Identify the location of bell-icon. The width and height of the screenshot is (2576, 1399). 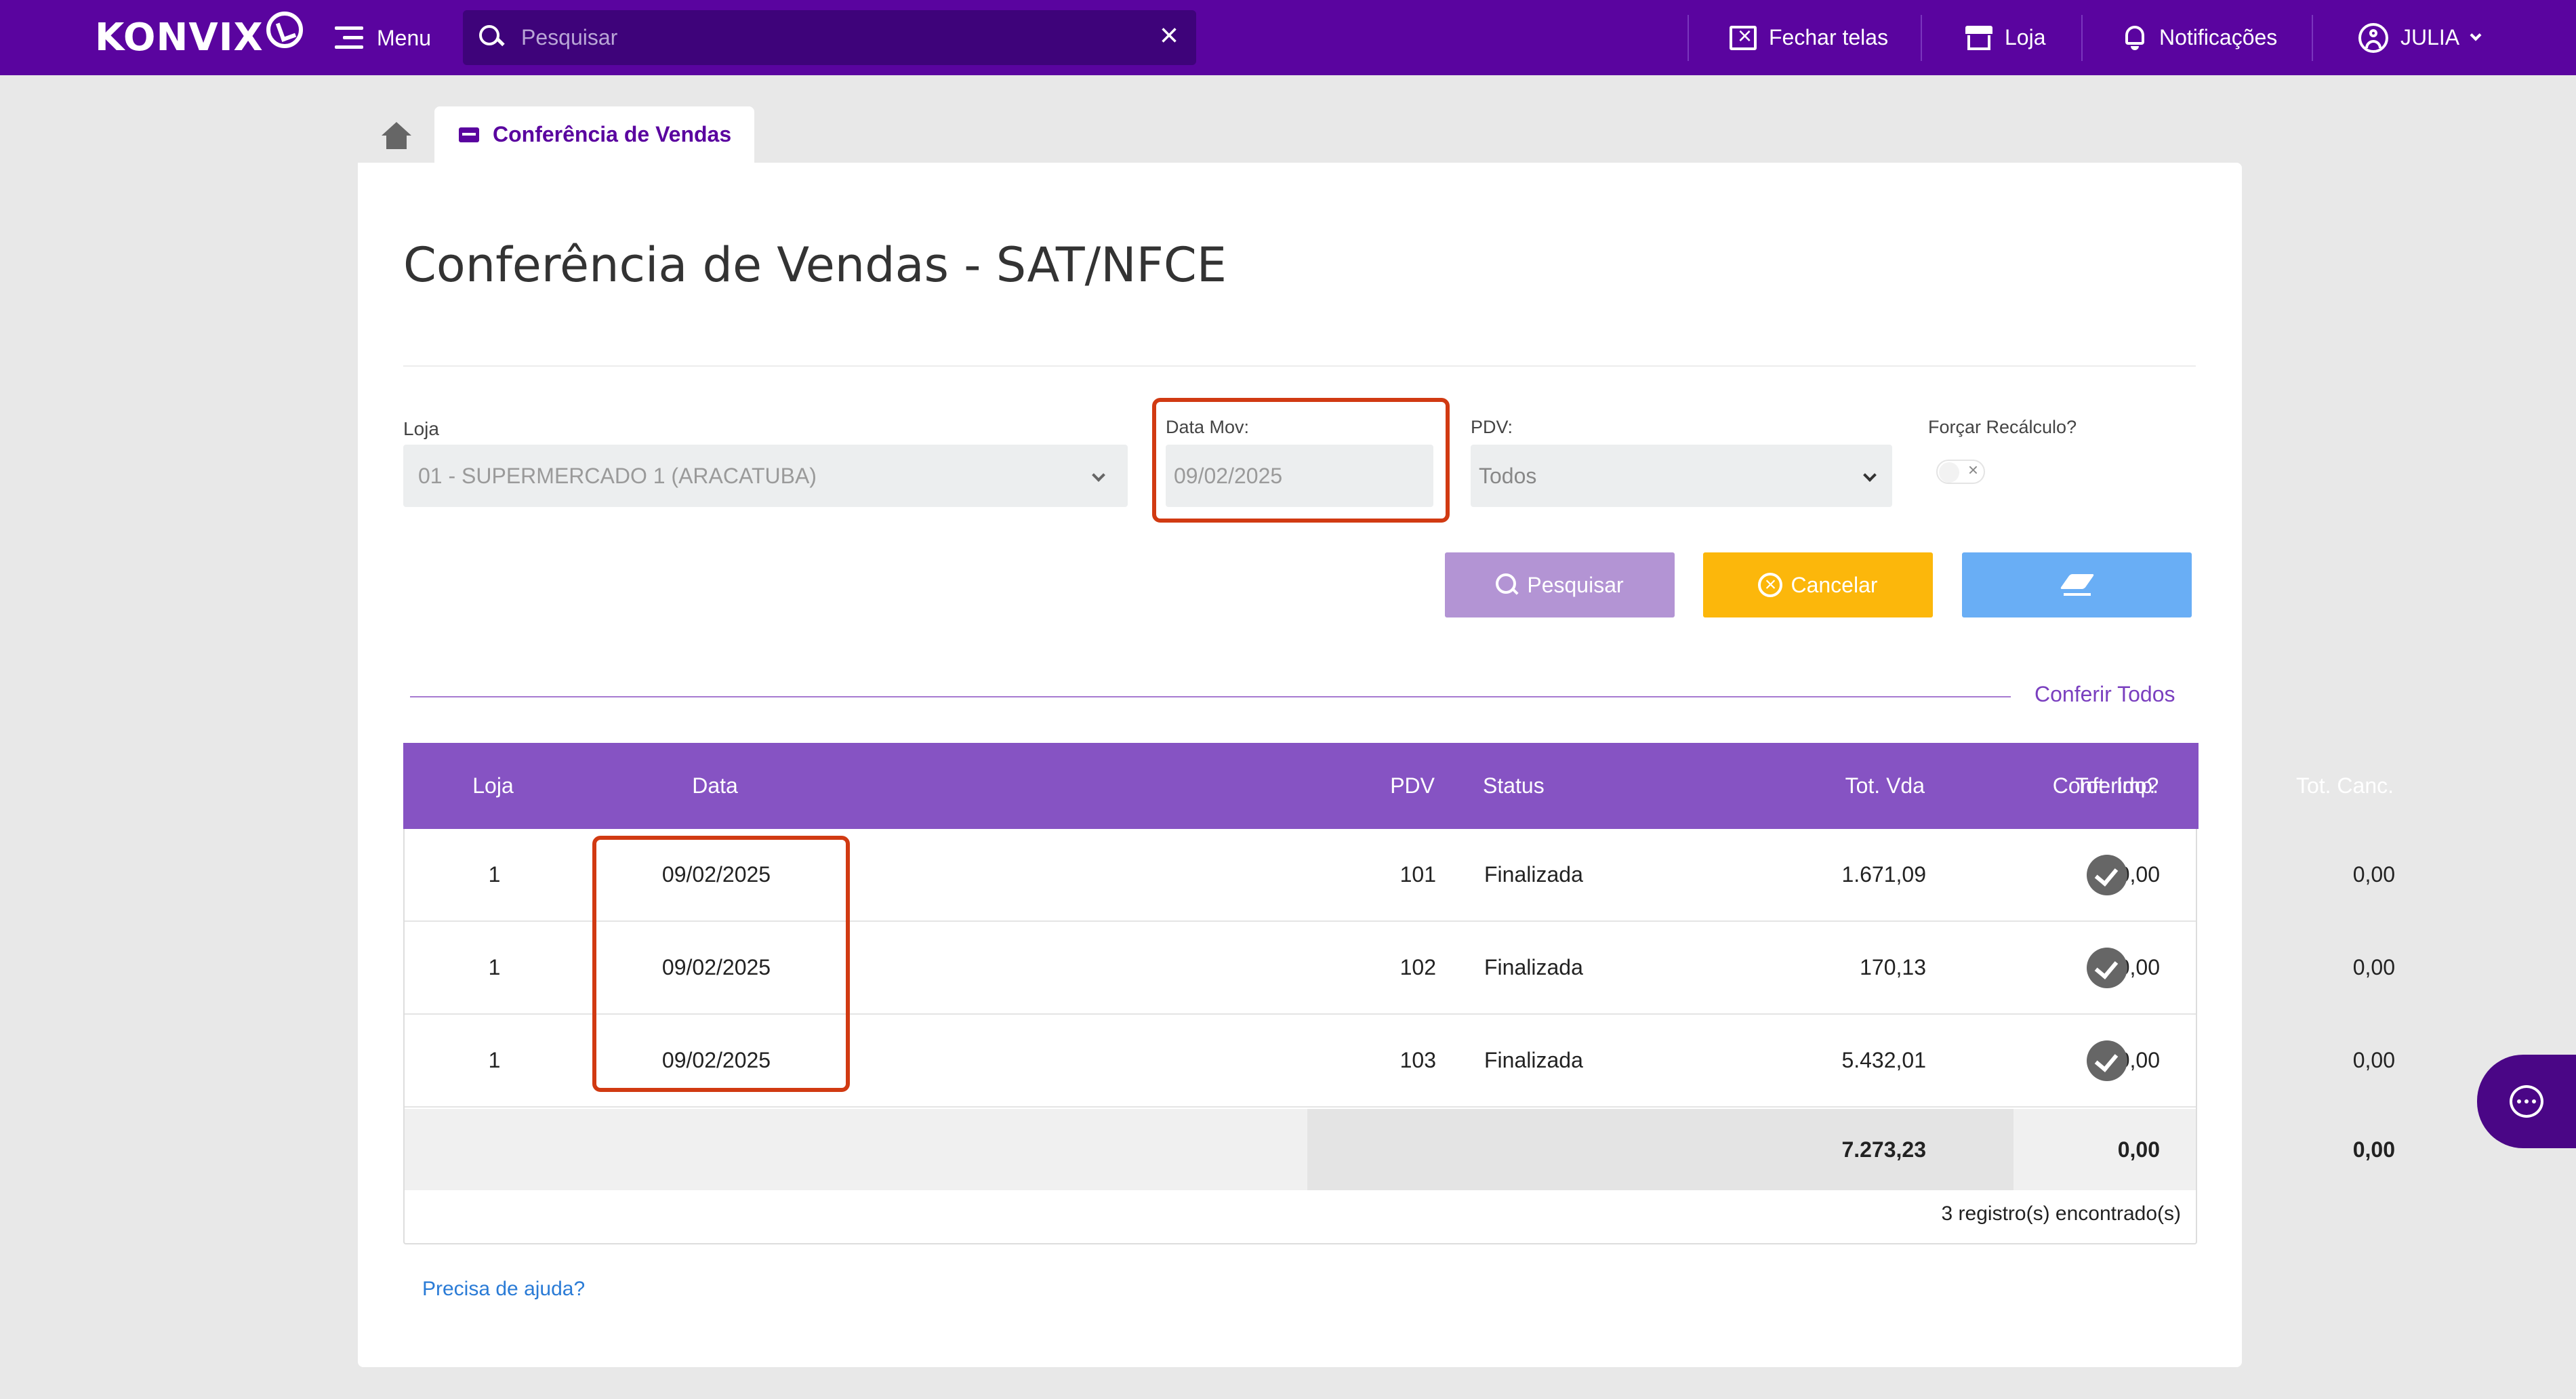
(2135, 38).